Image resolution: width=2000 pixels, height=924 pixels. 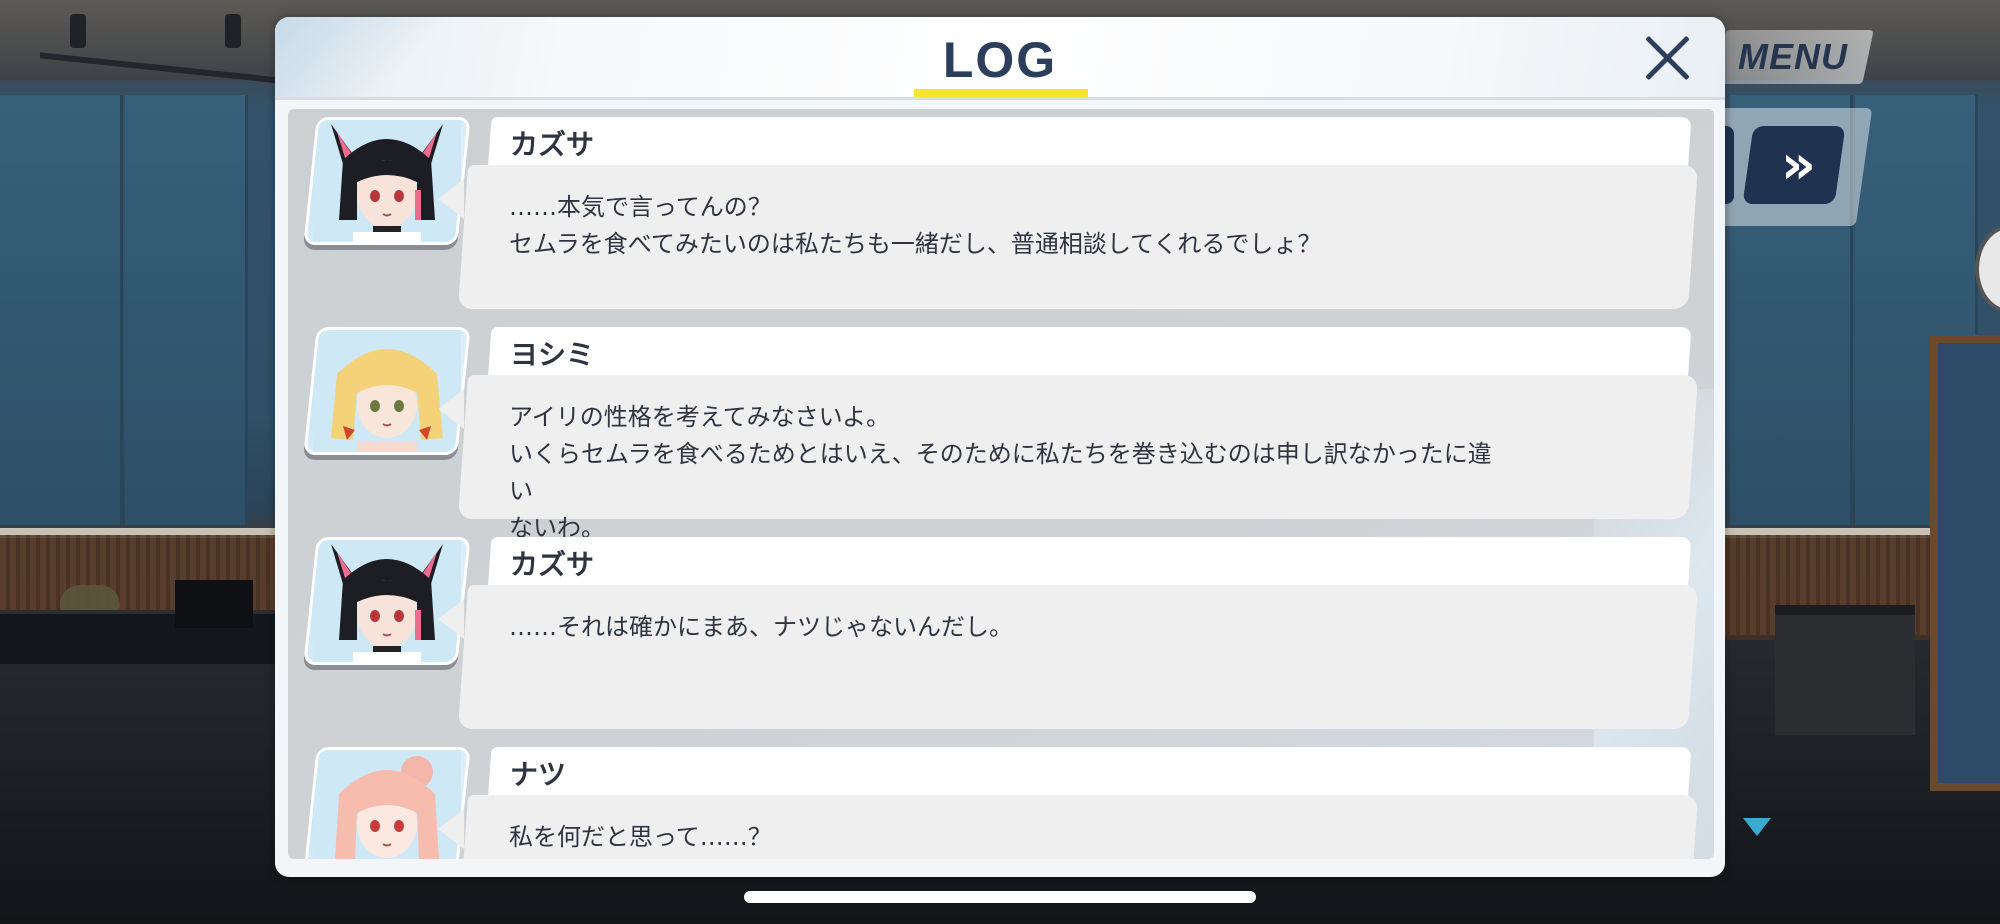 I want to click on wall-clock, so click(x=1987, y=269).